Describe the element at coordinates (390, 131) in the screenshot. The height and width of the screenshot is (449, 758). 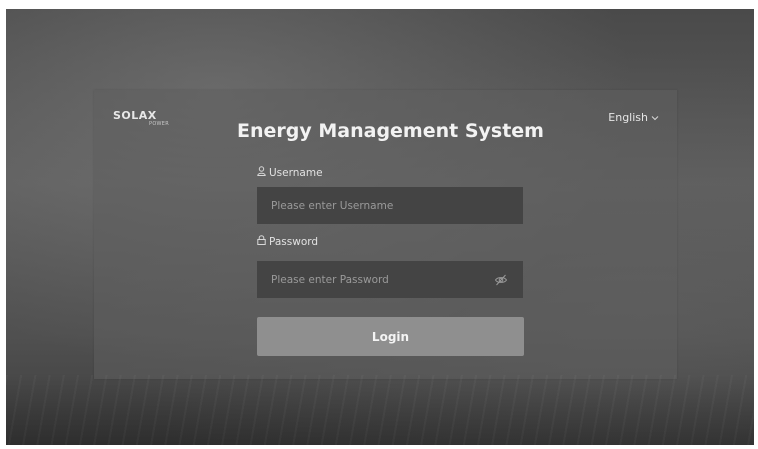
I see `page-title: Energy Management System` at that location.